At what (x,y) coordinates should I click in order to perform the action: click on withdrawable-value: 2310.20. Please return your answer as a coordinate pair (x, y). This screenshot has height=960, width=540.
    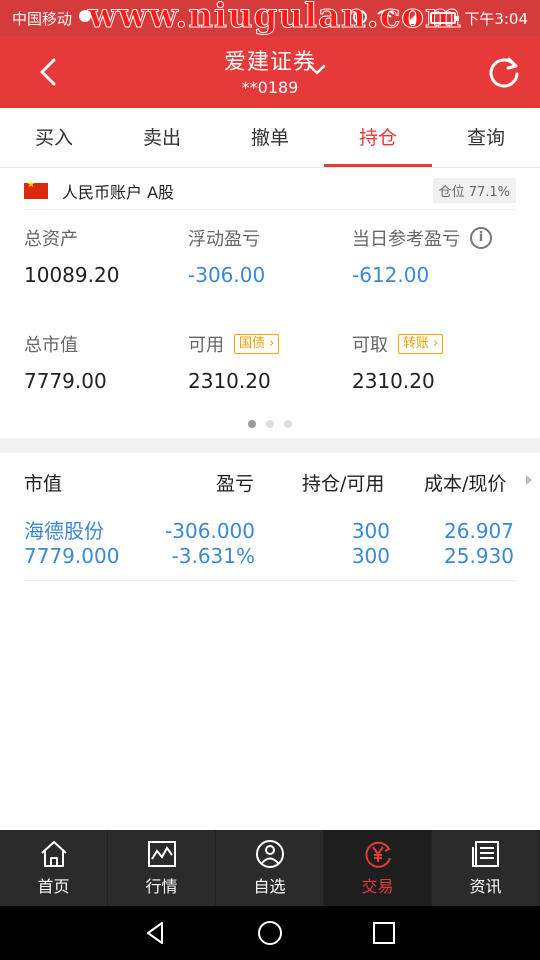
    Looking at the image, I should click on (393, 381).